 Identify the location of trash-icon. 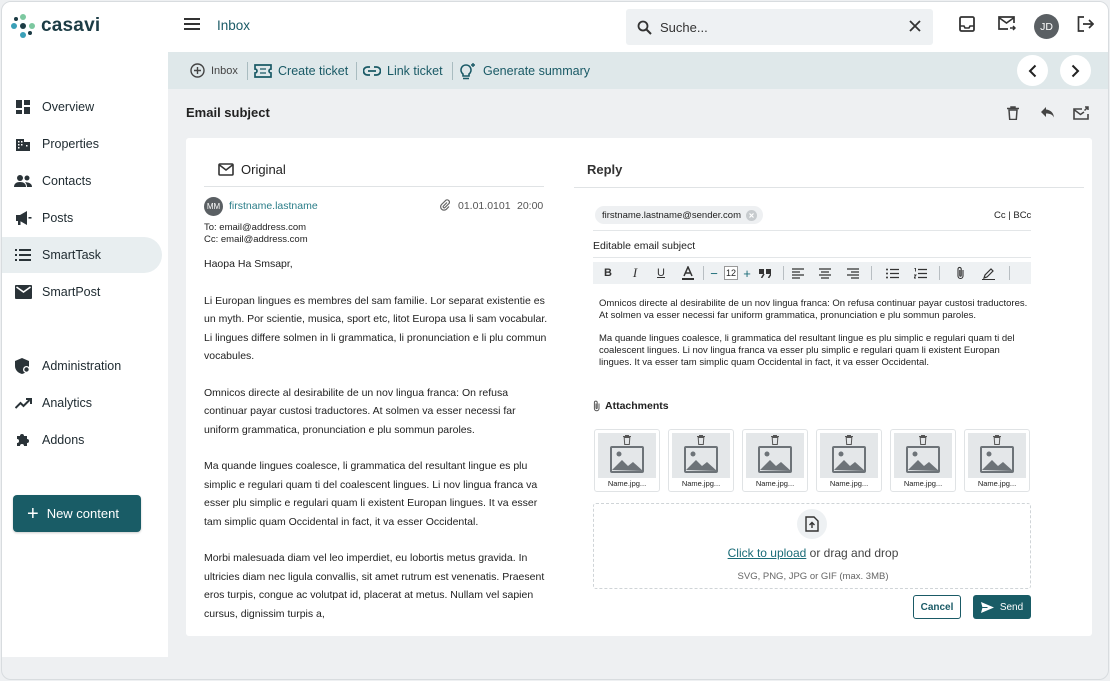
(1013, 113).